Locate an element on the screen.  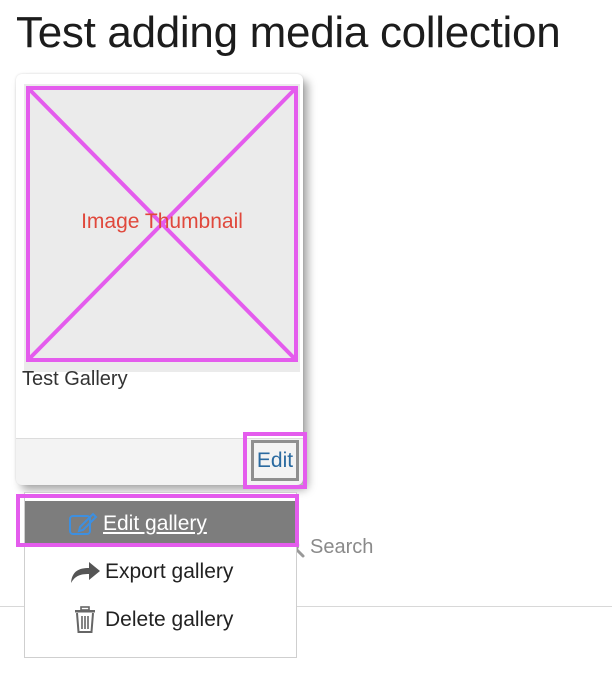
search-label: Search is located at coordinates (342, 547).